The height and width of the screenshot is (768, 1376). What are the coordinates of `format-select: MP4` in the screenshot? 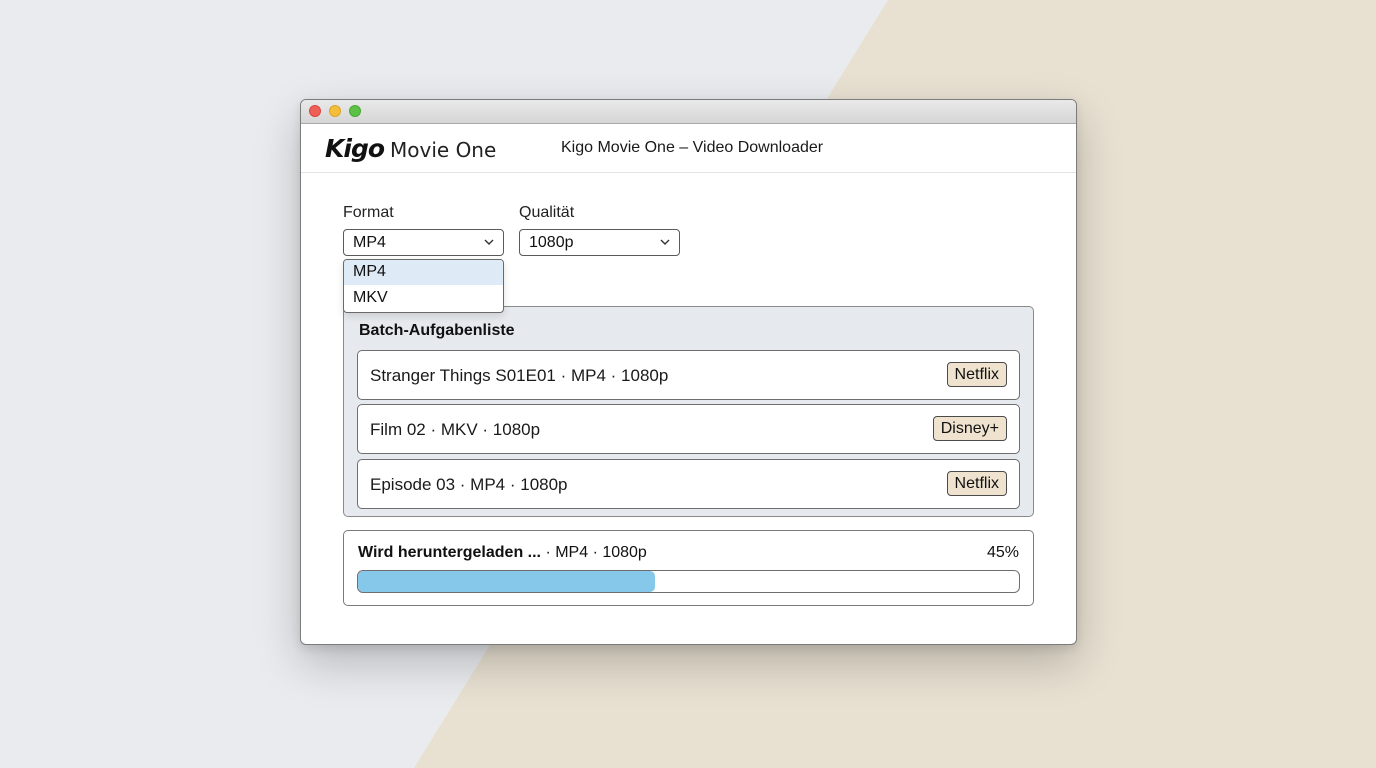 It's located at (423, 242).